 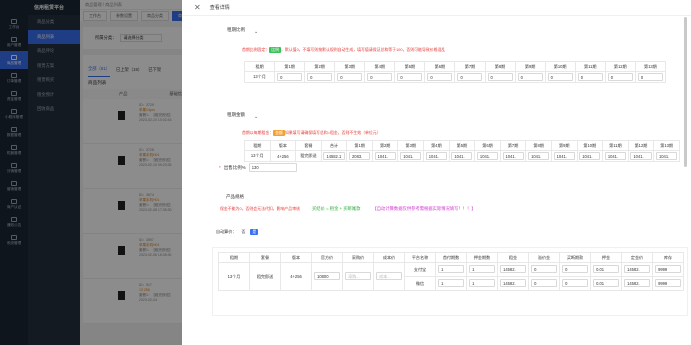 I want to click on table-cell: 0.01, so click(x=606, y=269).